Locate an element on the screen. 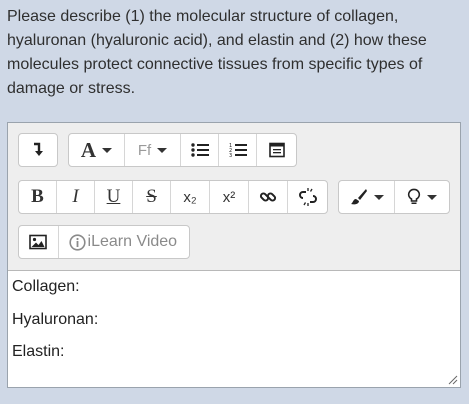 The height and width of the screenshot is (404, 469). strikethrough-button: S is located at coordinates (152, 197).